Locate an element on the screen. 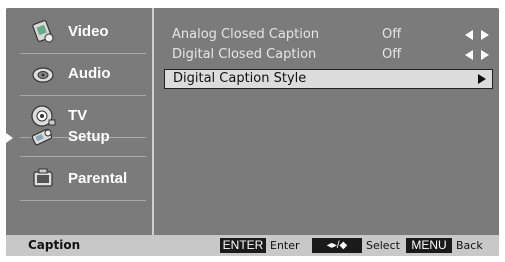 The image size is (505, 262). enter-submenu-arrow-icon is located at coordinates (482, 79).